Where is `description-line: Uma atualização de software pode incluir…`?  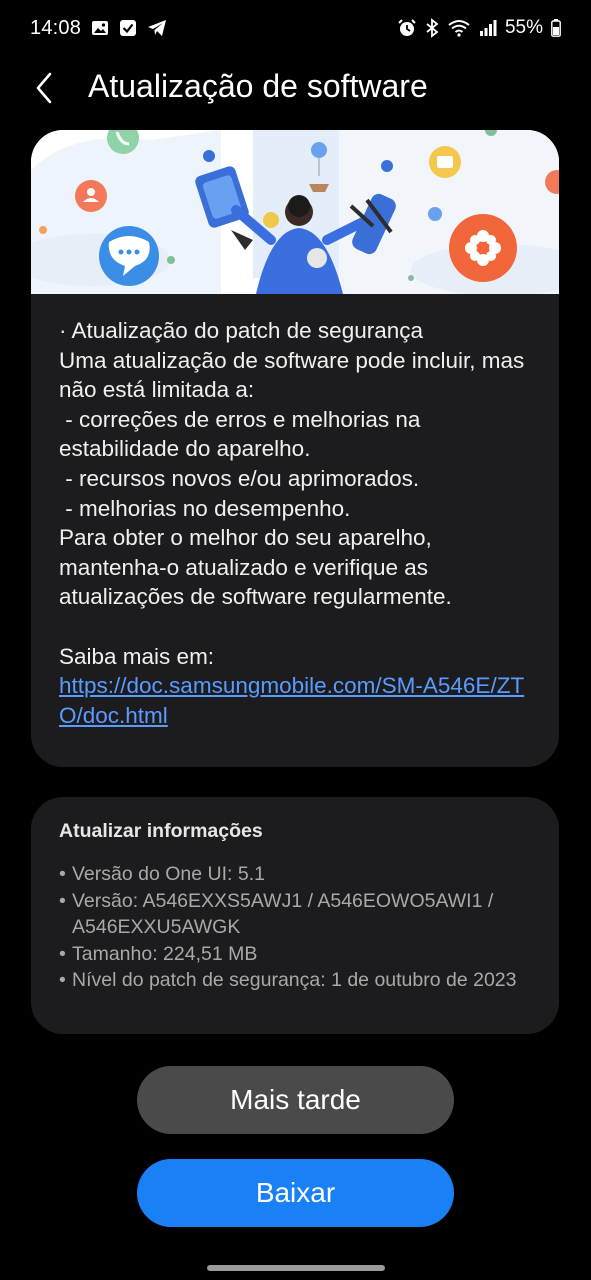 description-line: Uma atualização de software pode incluir… is located at coordinates (295, 375).